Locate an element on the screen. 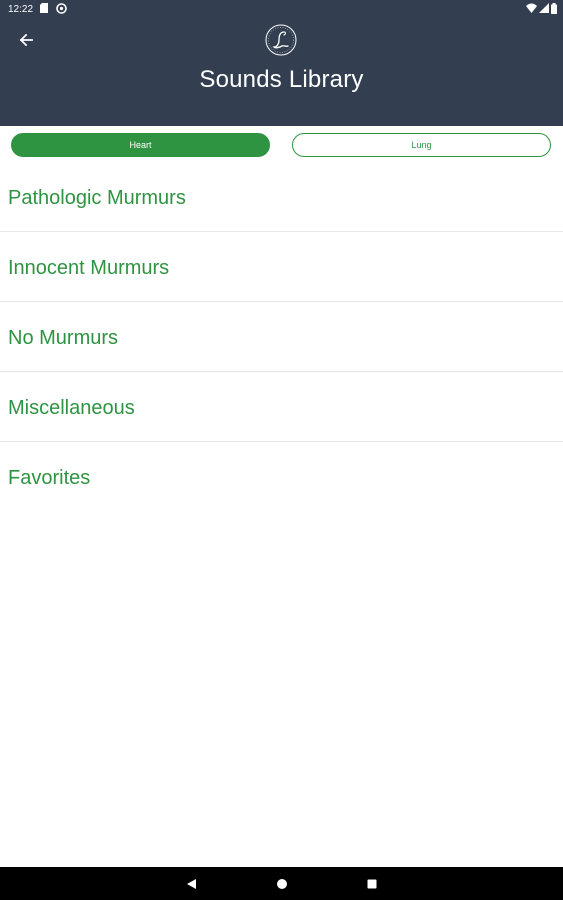 The width and height of the screenshot is (563, 900). tab-heart: Heart is located at coordinates (140, 145).